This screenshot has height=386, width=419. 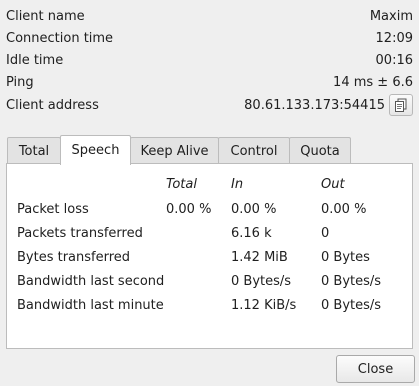 I want to click on client-address-label: Client address, so click(x=52, y=105).